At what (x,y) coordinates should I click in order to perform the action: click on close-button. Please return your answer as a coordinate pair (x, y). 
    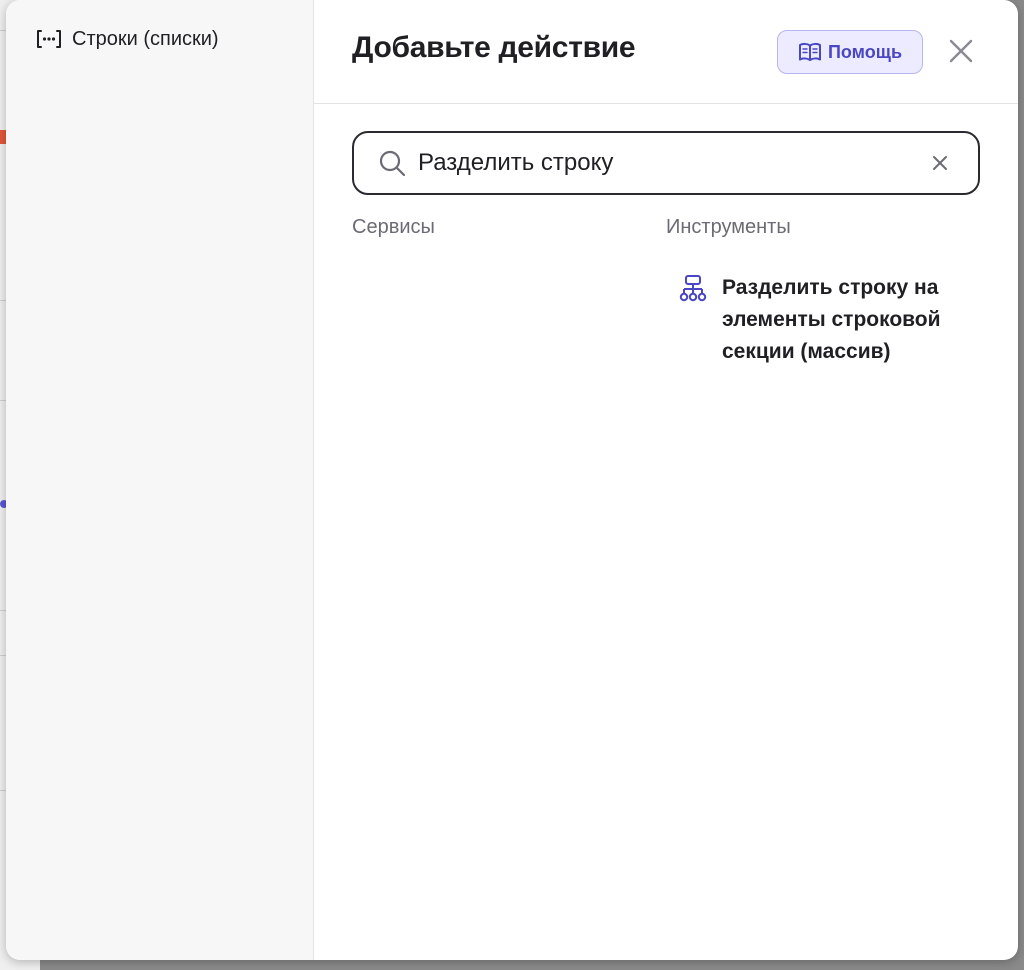
    Looking at the image, I should click on (961, 51).